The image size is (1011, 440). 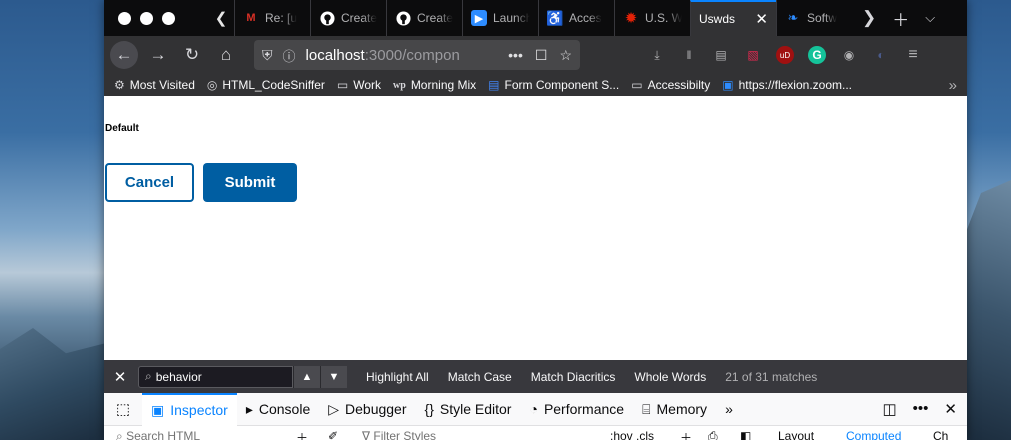 I want to click on tab-layout: Layout, so click(x=796, y=434).